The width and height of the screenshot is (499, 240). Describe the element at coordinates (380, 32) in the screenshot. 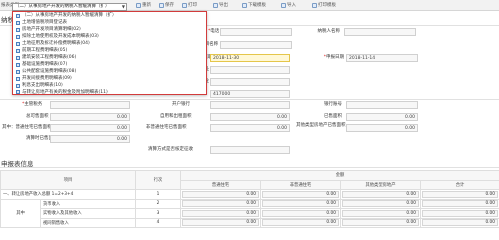

I see `taxpayer-name-field` at that location.